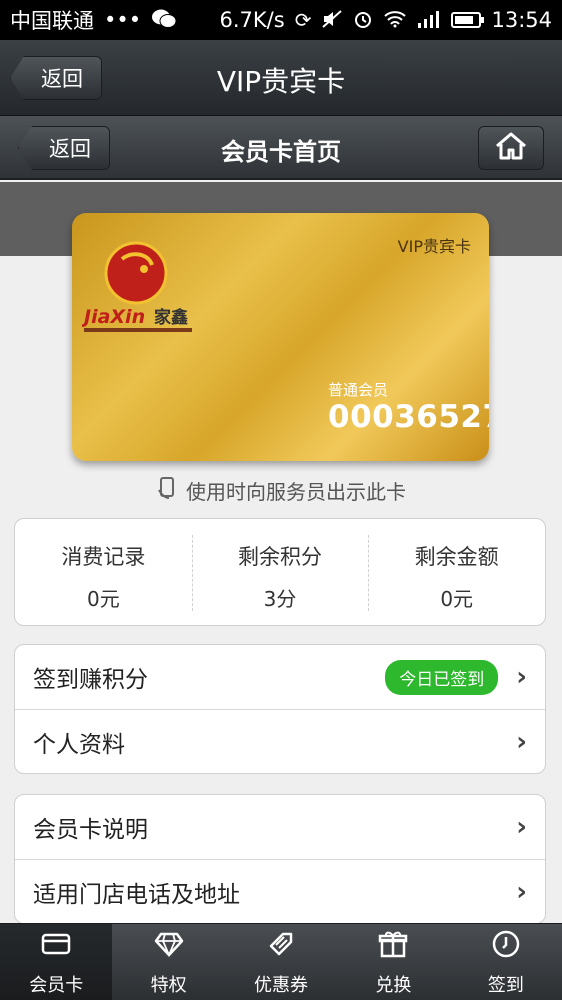 The height and width of the screenshot is (1000, 562). What do you see at coordinates (358, 390) in the screenshot?
I see `member-level: 普通会员` at bounding box center [358, 390].